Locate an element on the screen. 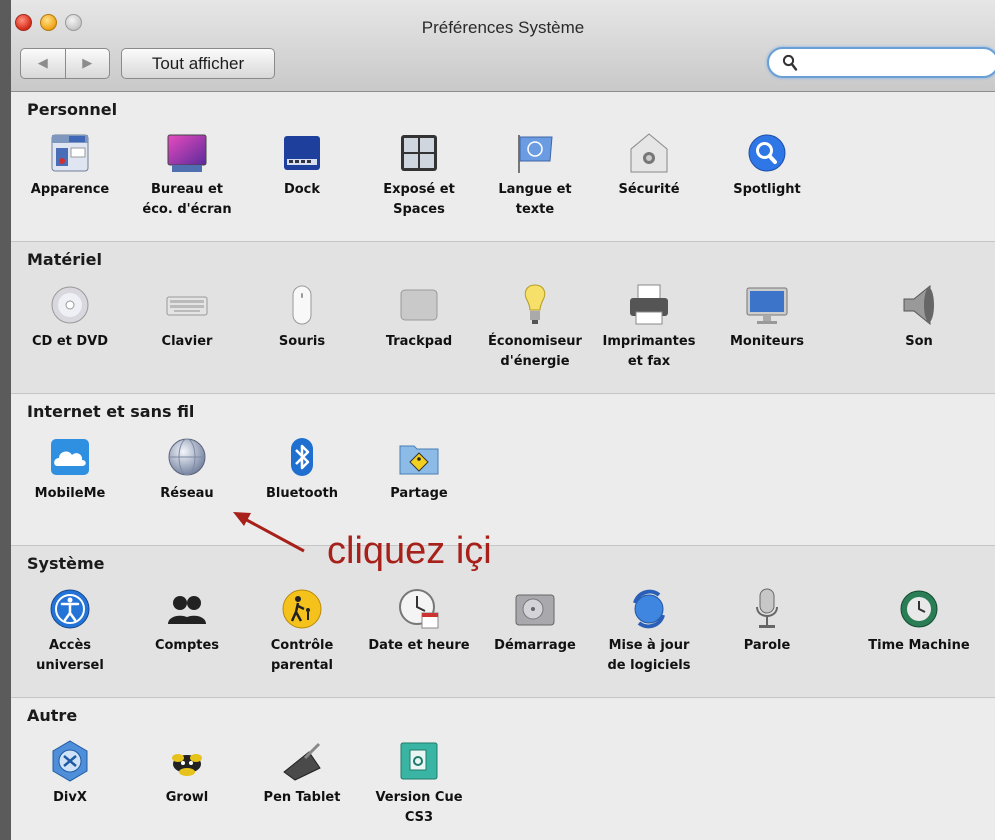  annotation-arrow is located at coordinates (269, 532).